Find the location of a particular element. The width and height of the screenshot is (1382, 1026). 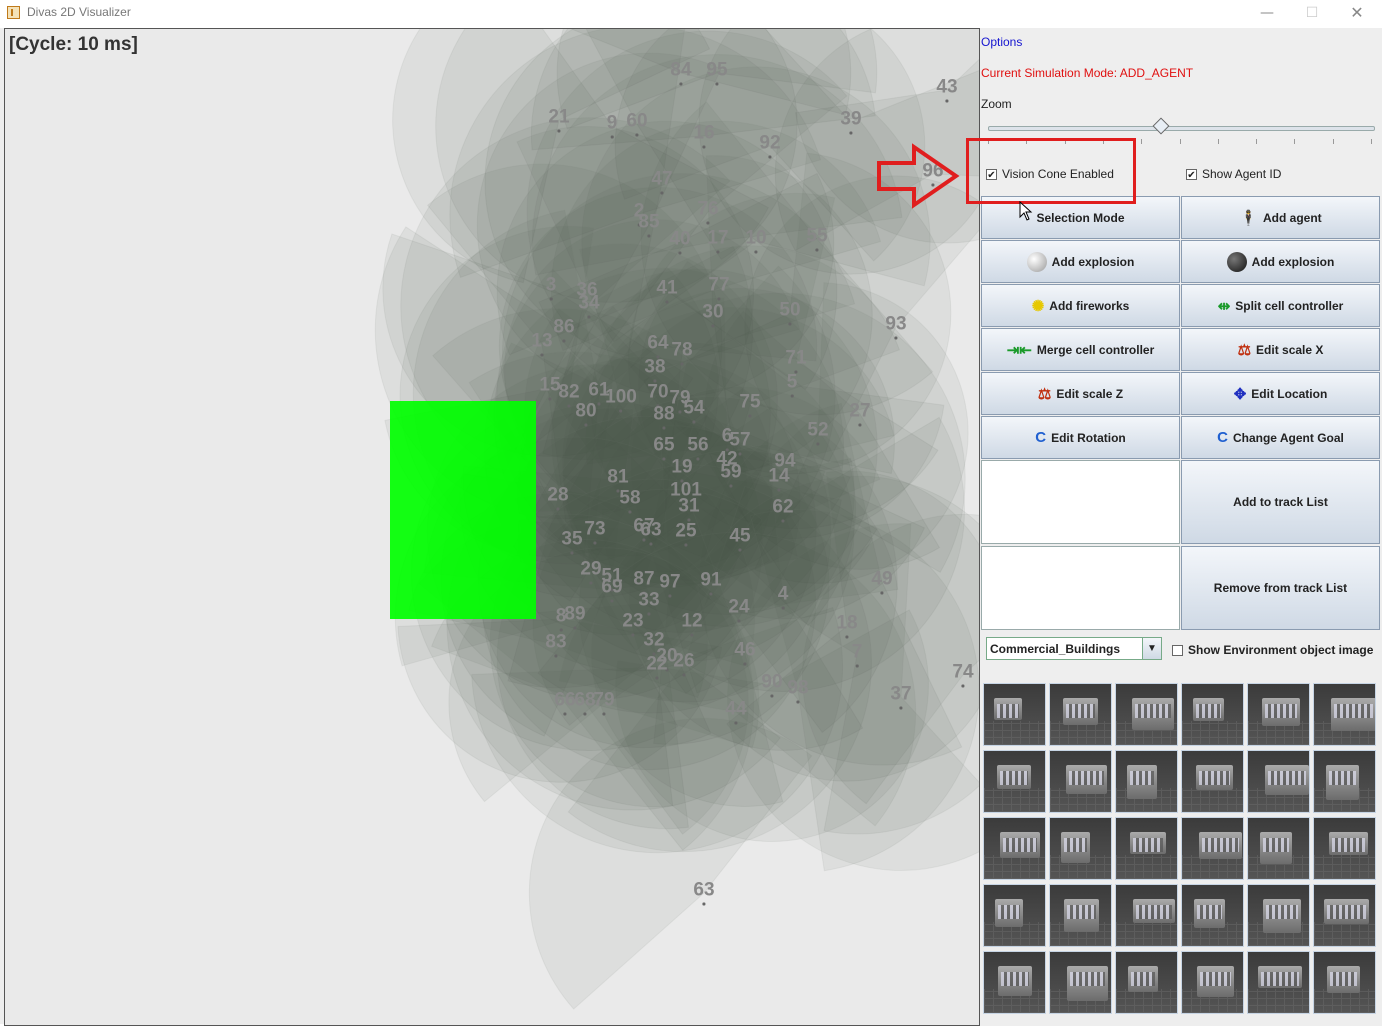

add-fireworks-button: ✺ Add fireworks is located at coordinates (1080, 305).